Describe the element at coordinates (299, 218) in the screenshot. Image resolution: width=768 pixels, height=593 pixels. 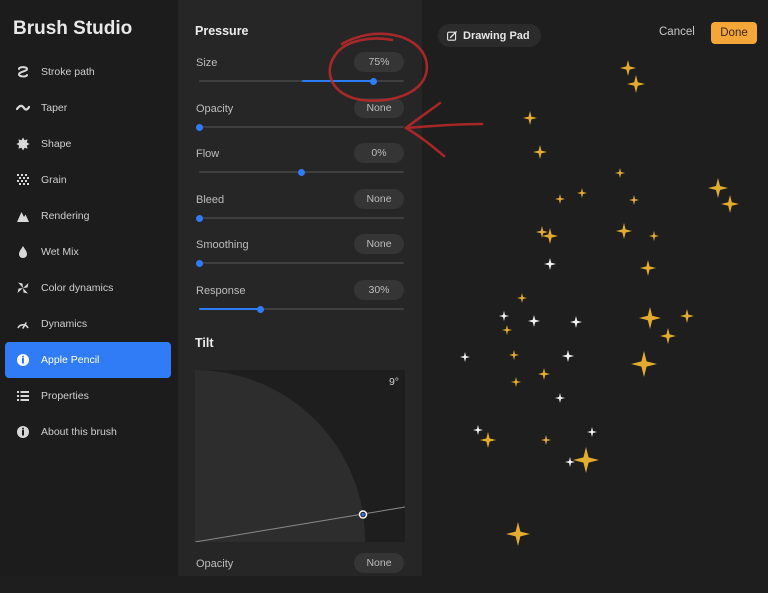
I see `bleed-slider` at that location.